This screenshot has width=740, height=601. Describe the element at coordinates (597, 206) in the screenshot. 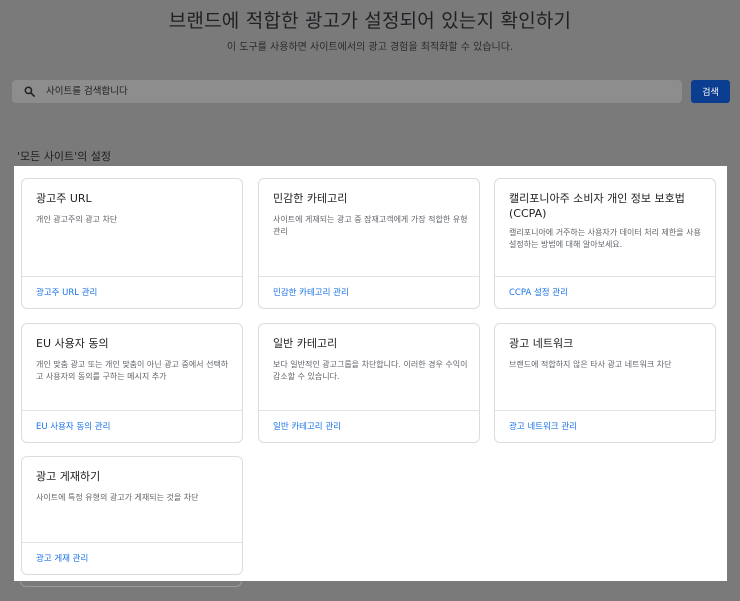

I see `card-title: 캘리포니아주 소비자 개인 정보 보호법 (CCPA)` at that location.